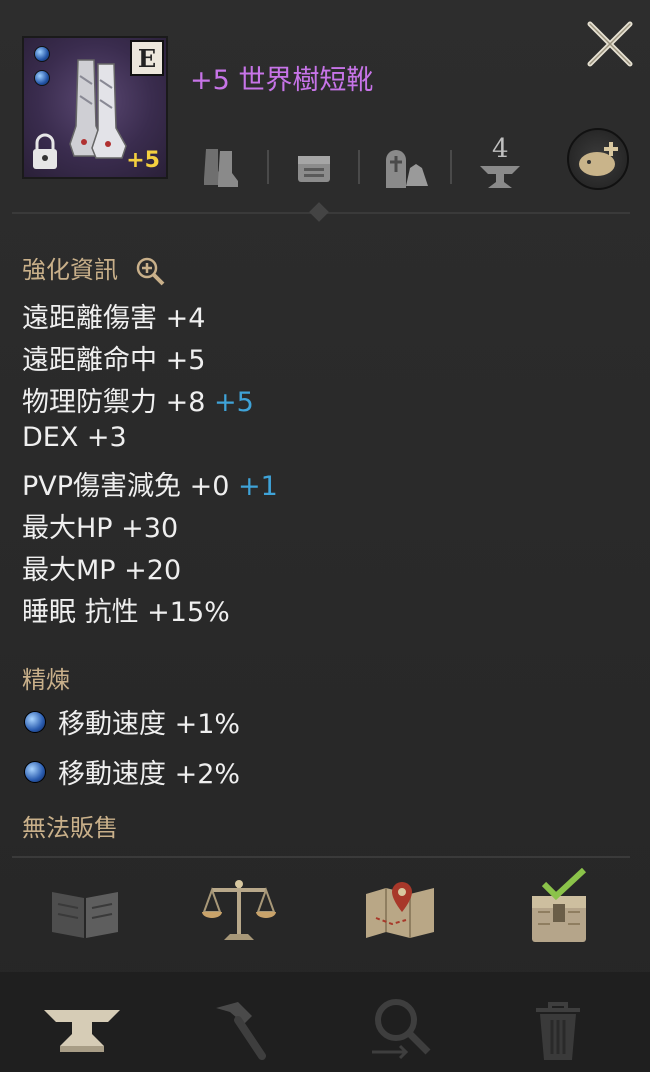 The image size is (650, 1072). What do you see at coordinates (74, 437) in the screenshot?
I see `stat-line: DEX +3` at bounding box center [74, 437].